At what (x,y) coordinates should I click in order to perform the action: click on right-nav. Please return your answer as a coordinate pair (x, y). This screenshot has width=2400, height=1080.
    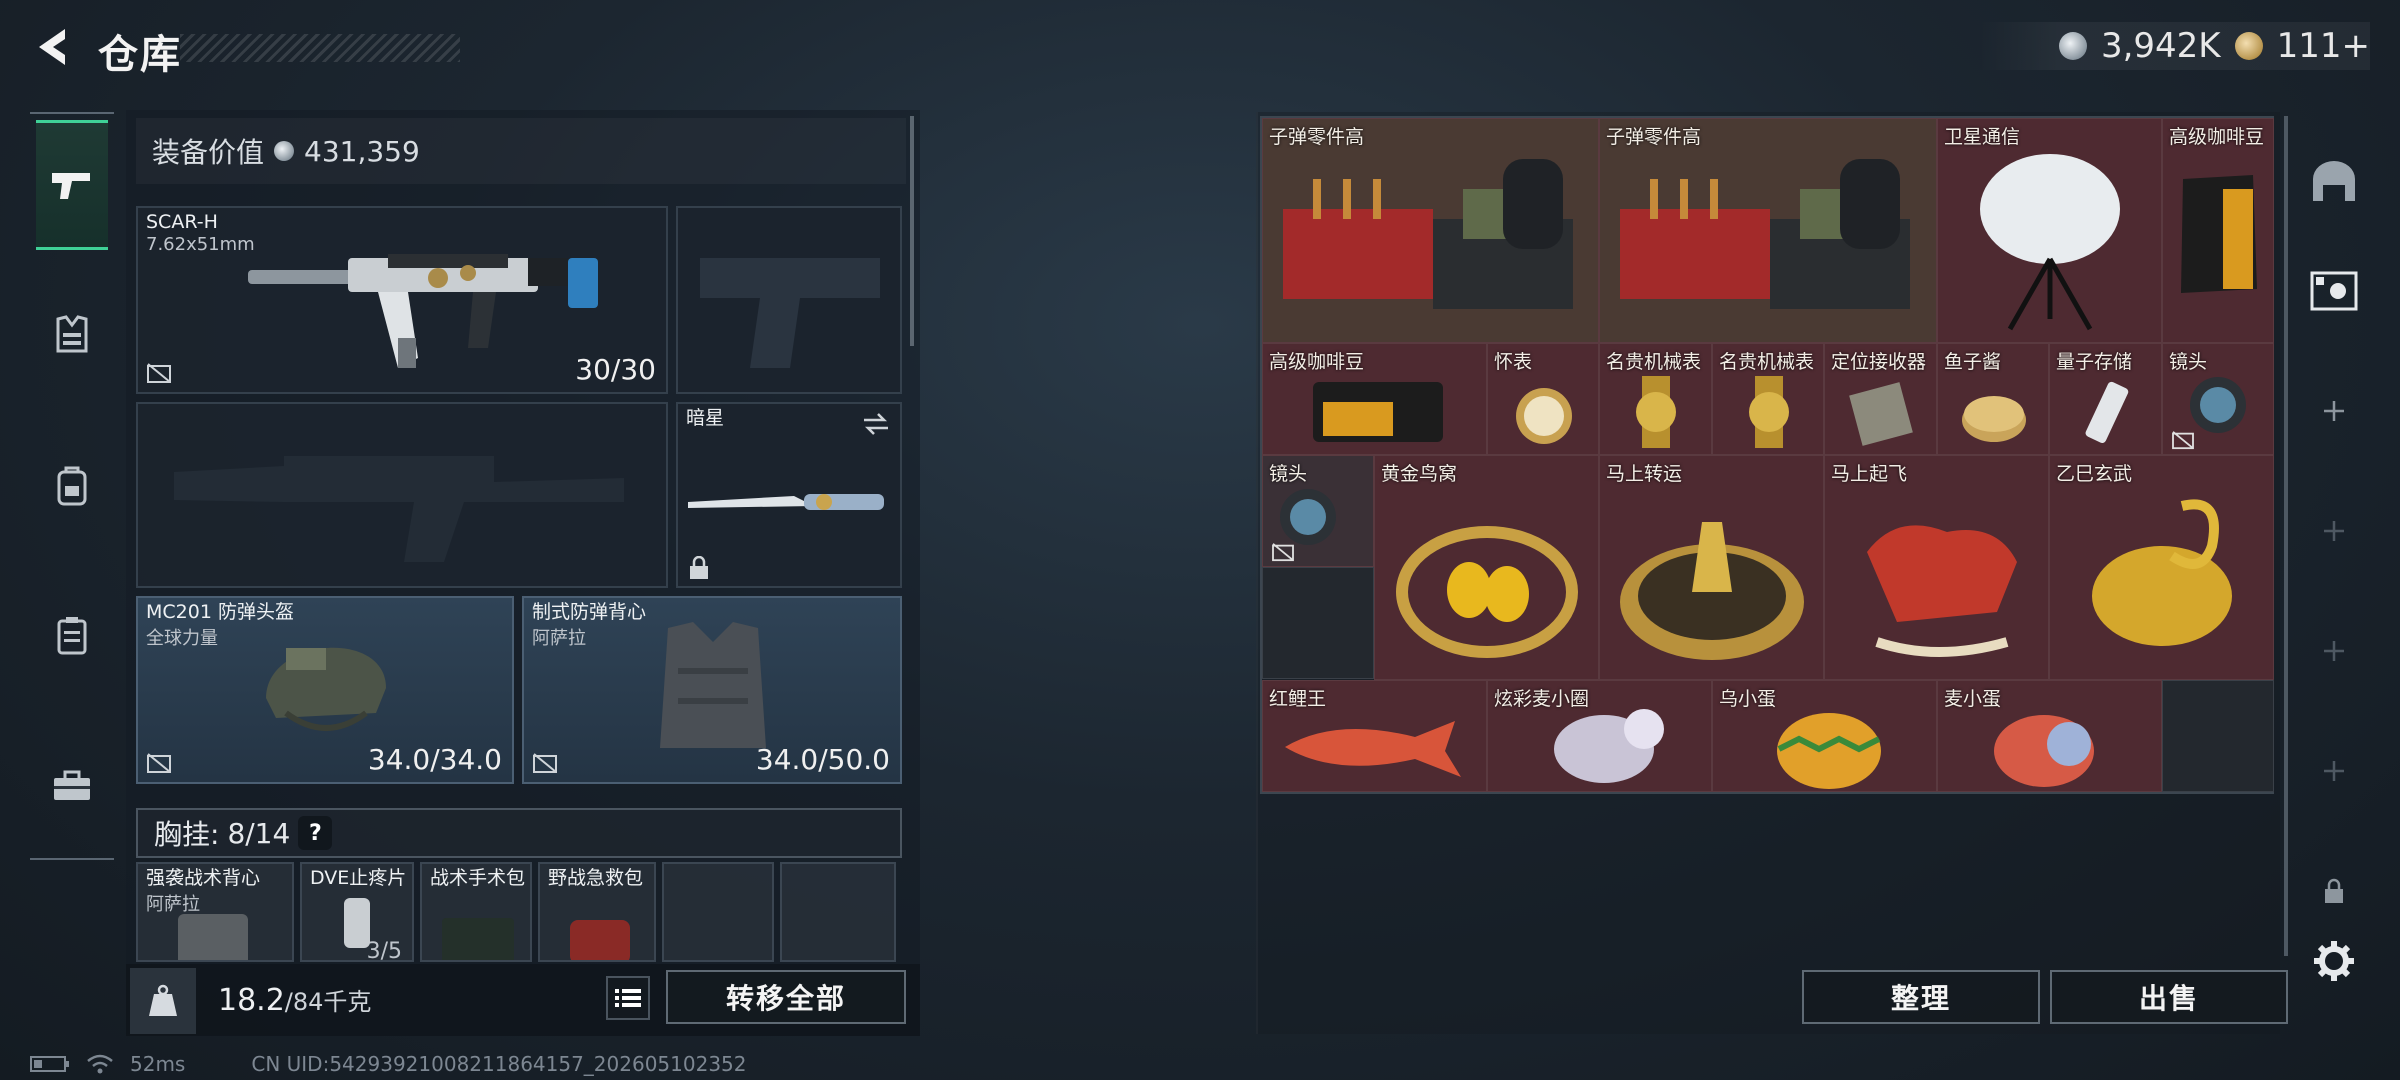
    Looking at the image, I should click on (2334, 561).